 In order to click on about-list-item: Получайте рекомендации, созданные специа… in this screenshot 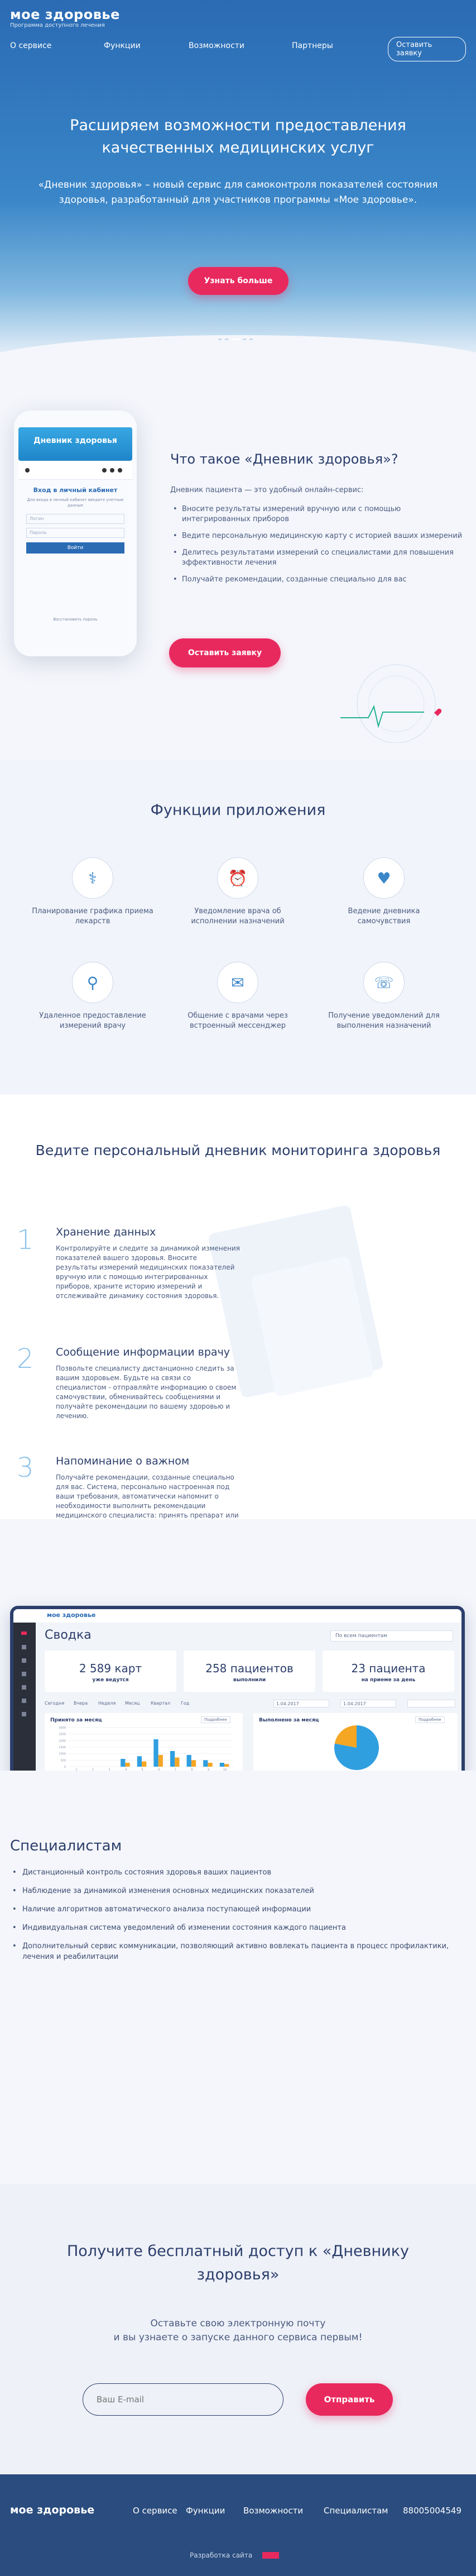, I will do `click(318, 580)`.